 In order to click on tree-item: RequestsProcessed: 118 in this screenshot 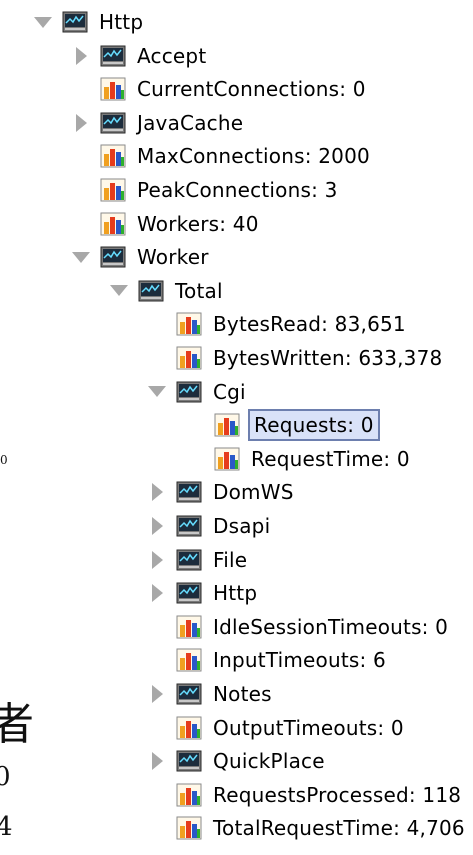, I will do `click(304, 795)`.